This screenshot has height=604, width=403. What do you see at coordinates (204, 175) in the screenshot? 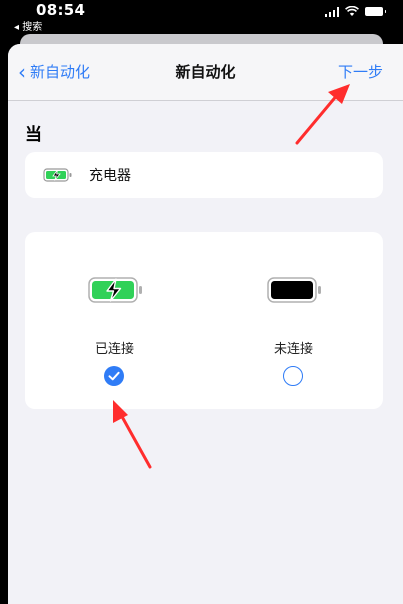
I see `charger-trigger-row: 充电器` at bounding box center [204, 175].